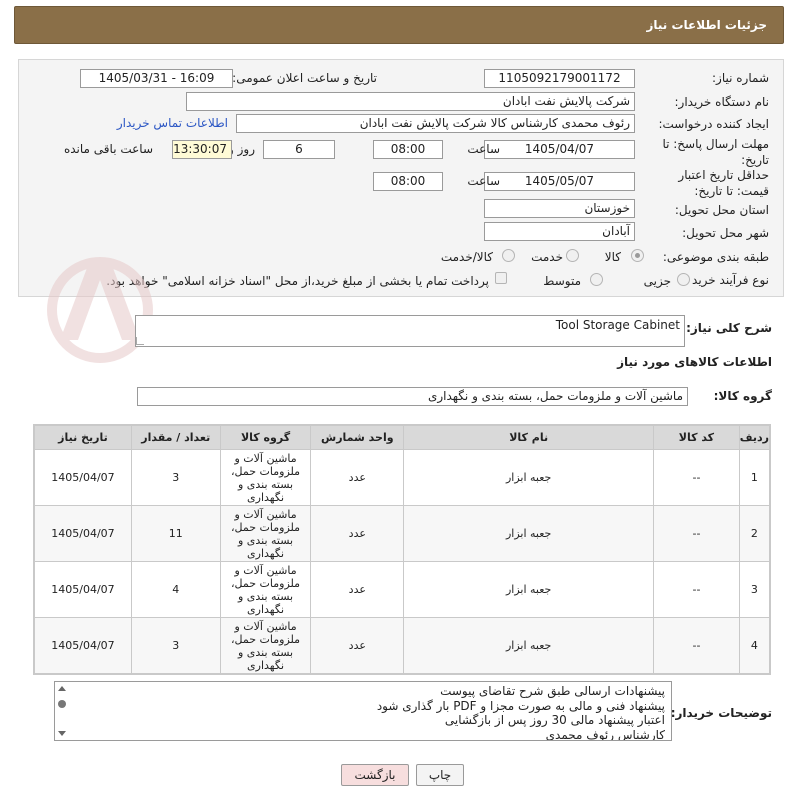  I want to click on description-label: شرح کلی نیاز:, so click(729, 328).